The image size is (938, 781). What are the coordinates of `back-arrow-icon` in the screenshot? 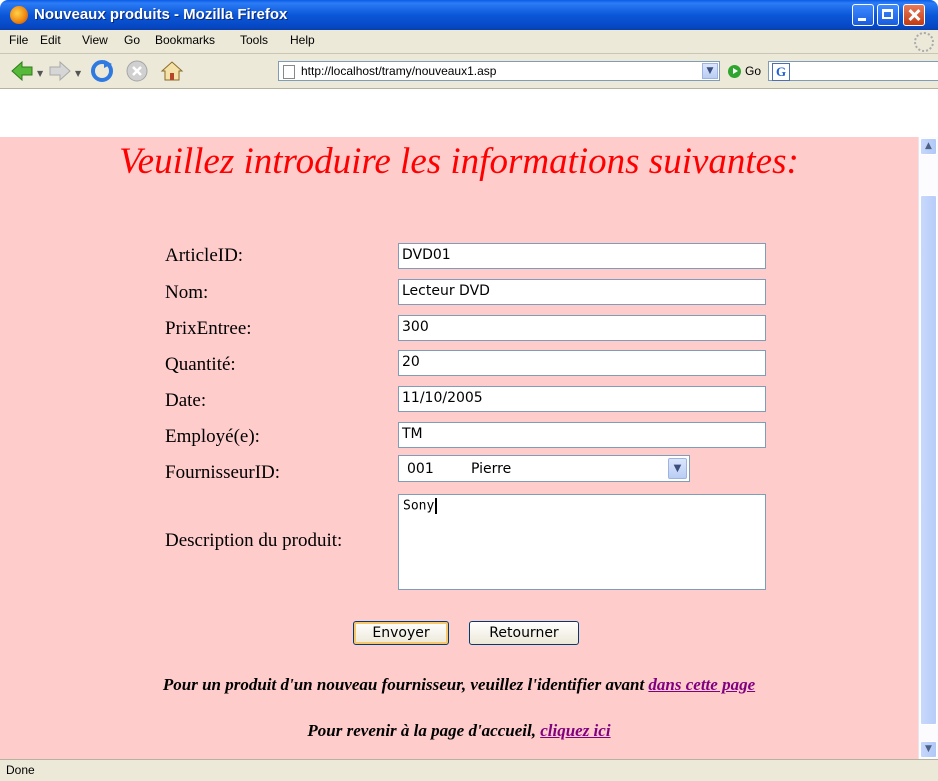 It's located at (22, 71).